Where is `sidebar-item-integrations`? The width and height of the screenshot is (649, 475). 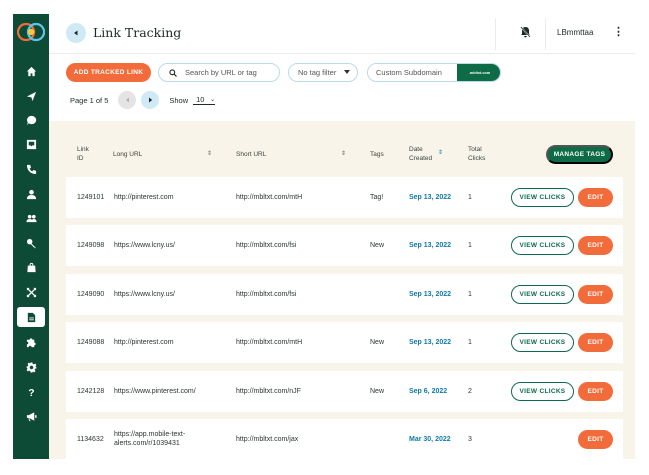 sidebar-item-integrations is located at coordinates (31, 292).